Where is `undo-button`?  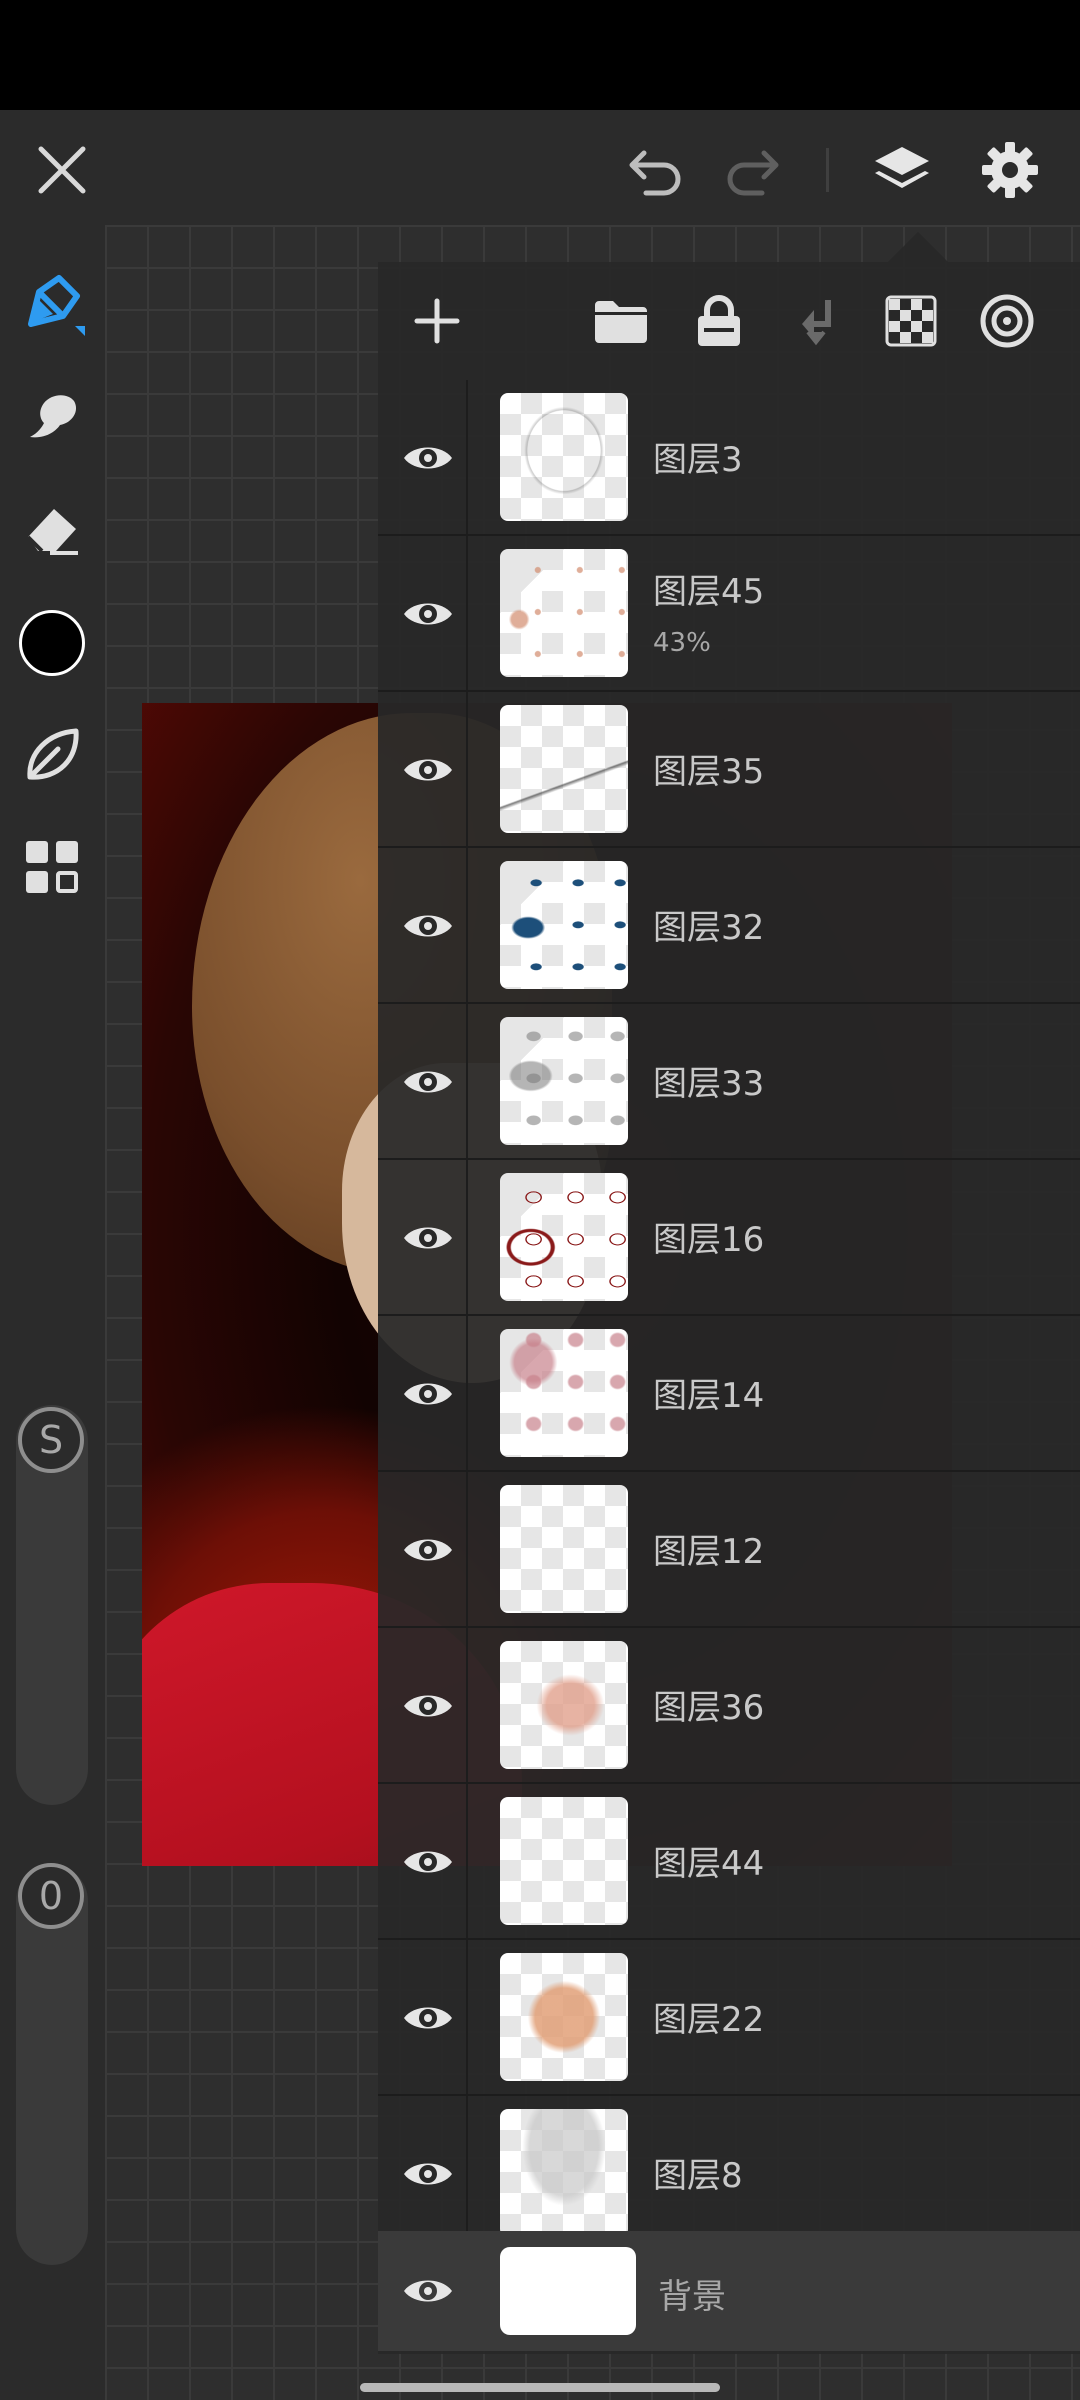 undo-button is located at coordinates (656, 170).